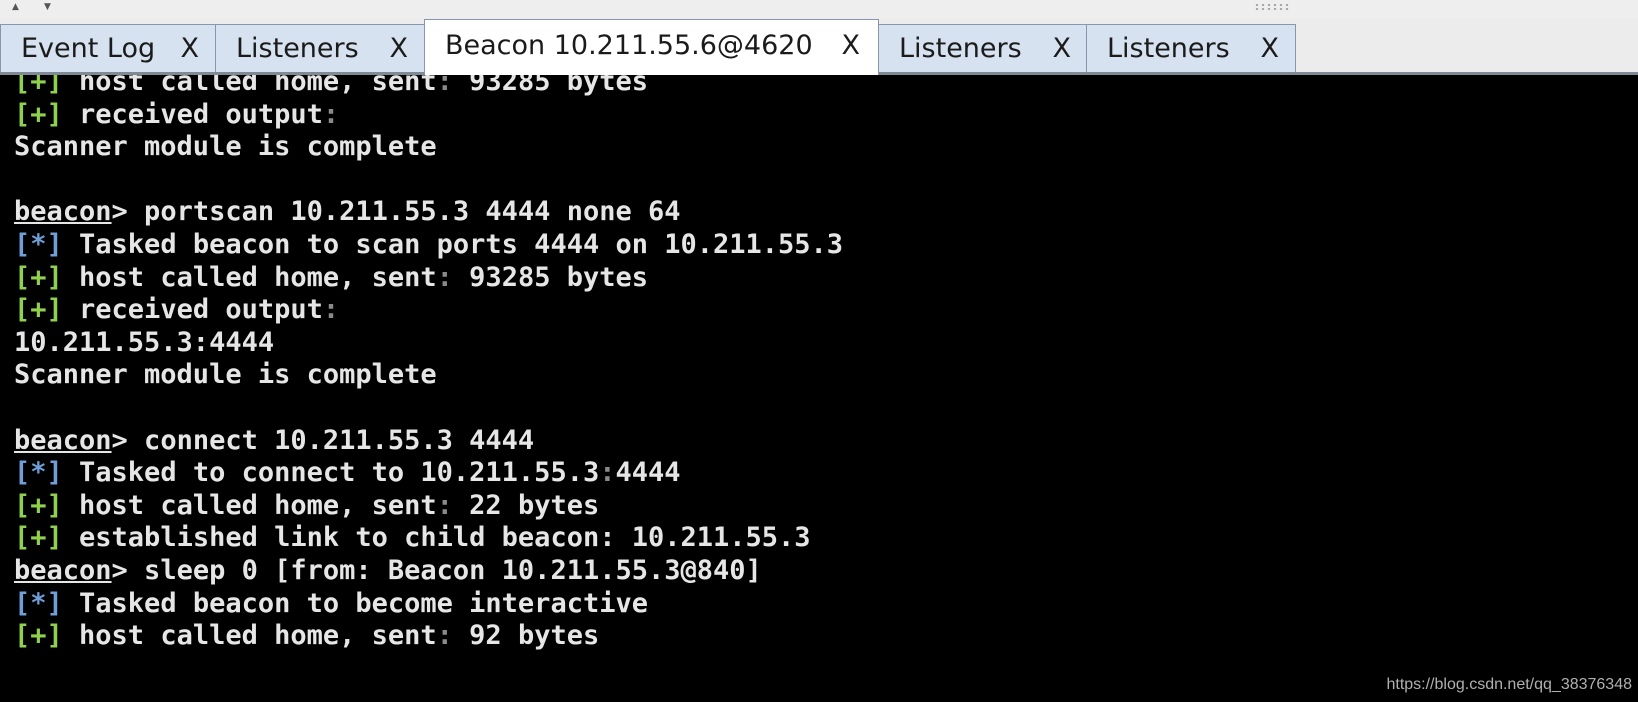  I want to click on watermark: https://blog.csdn.net/qq_38376348, so click(1509, 684).